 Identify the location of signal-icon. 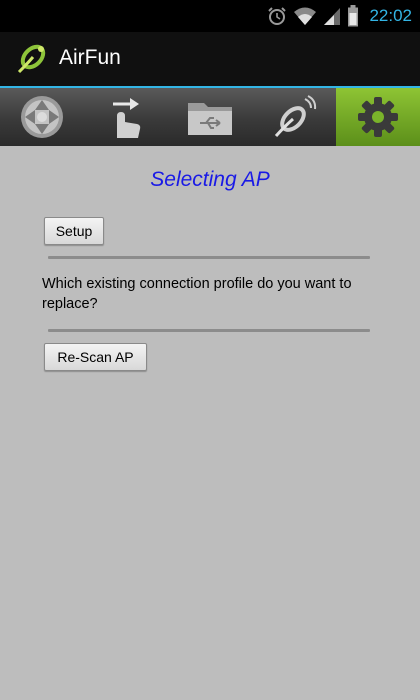
(332, 16).